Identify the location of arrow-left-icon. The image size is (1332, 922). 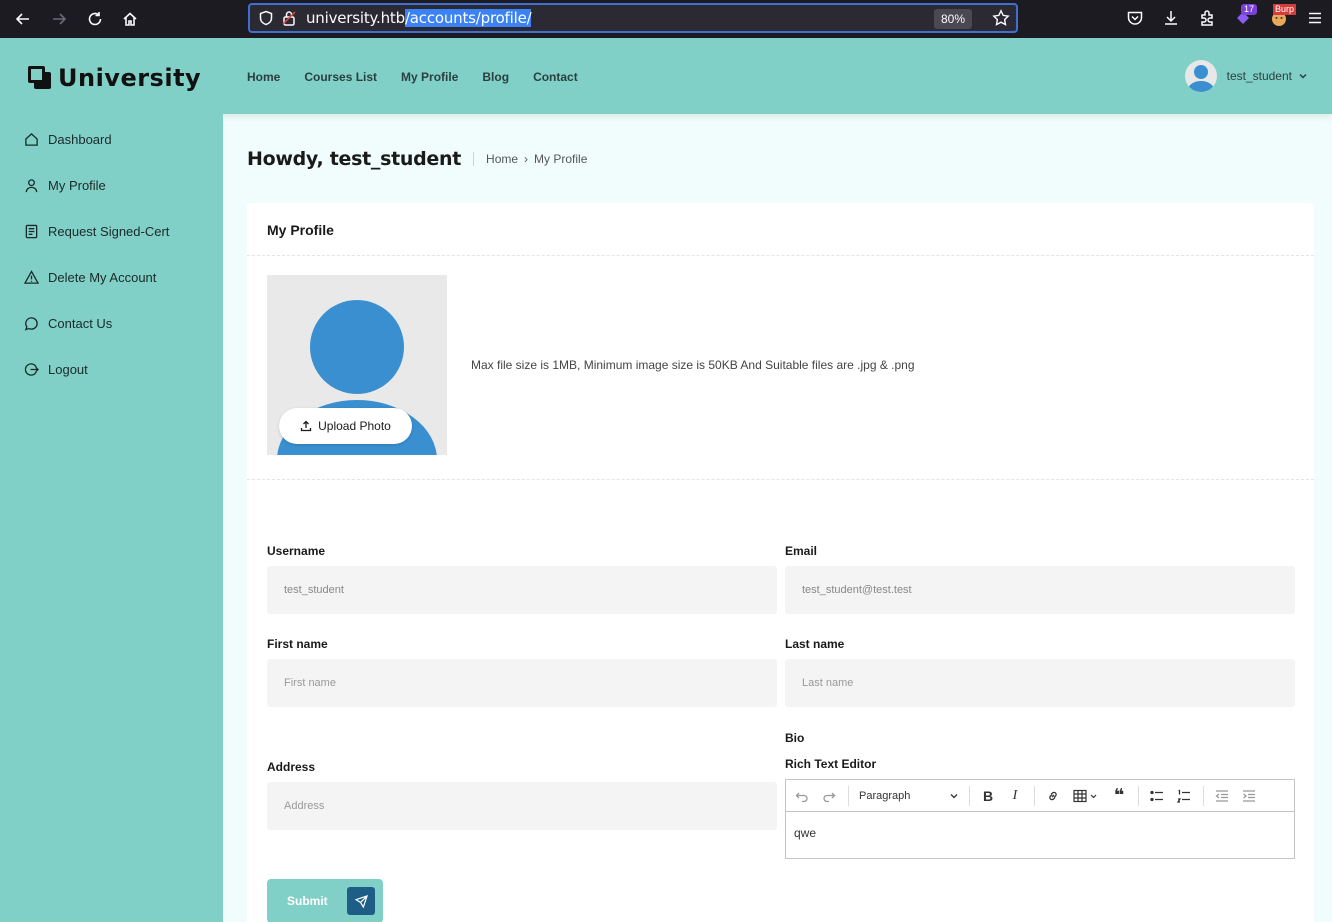
(22, 19).